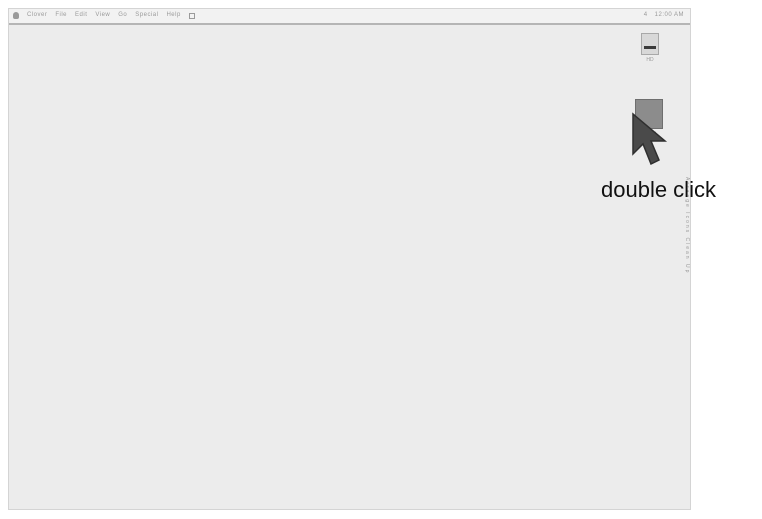  I want to click on menu-go: Go, so click(122, 15).